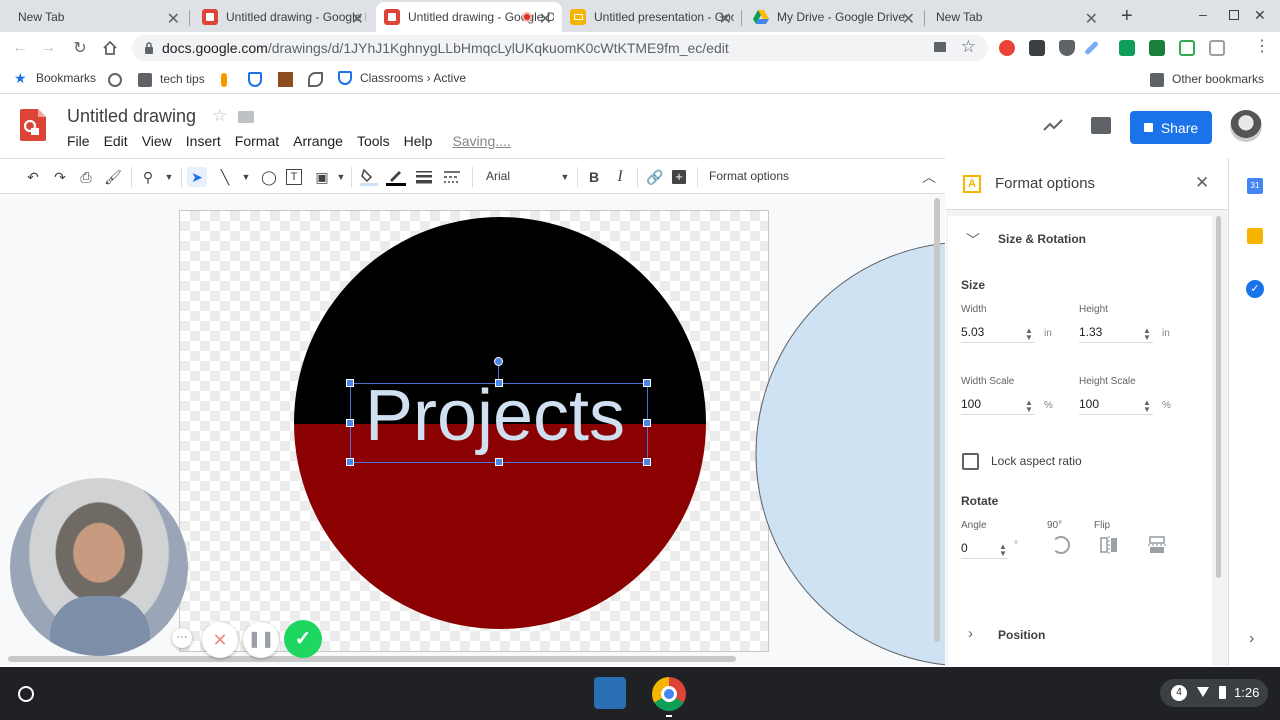  Describe the element at coordinates (1091, 48) in the screenshot. I see `eyedropper-extension-icon` at that location.